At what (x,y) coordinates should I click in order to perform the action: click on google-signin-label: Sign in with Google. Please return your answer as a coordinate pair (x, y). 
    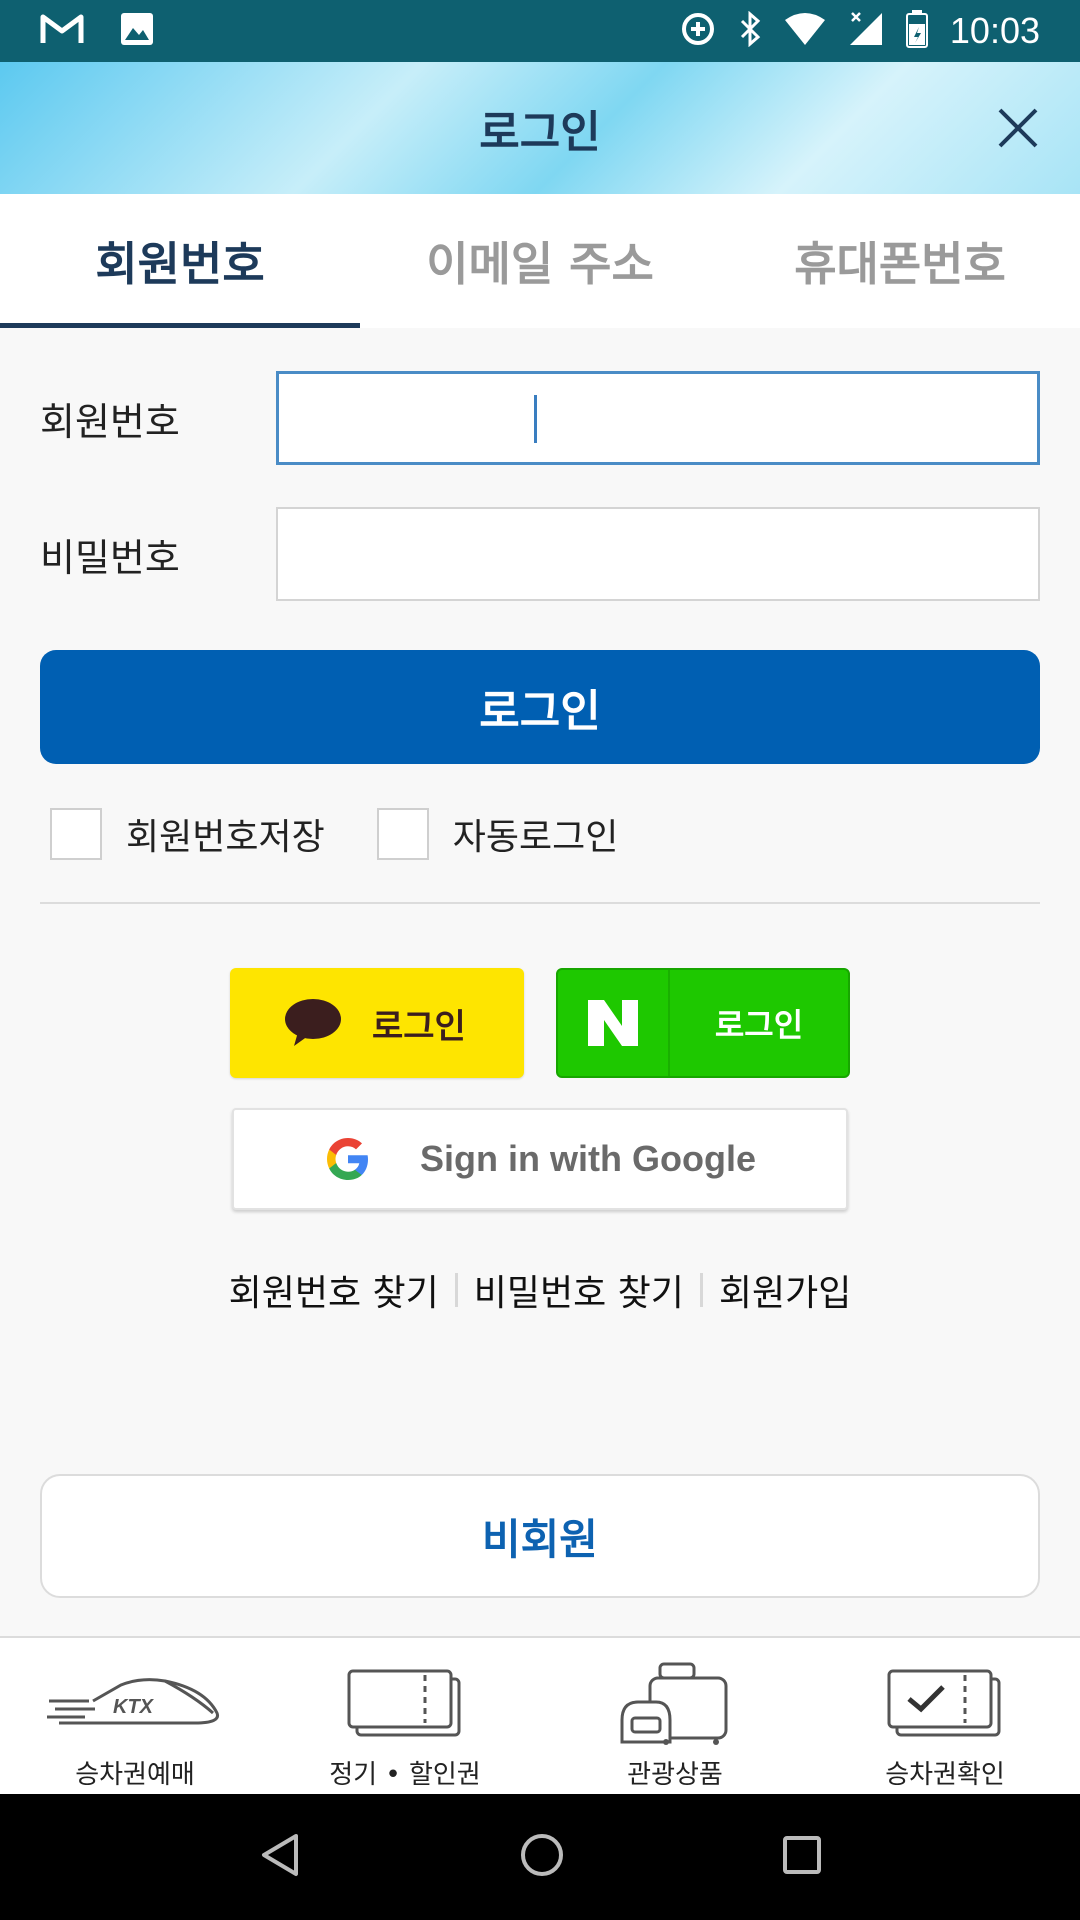
    Looking at the image, I should click on (588, 1158).